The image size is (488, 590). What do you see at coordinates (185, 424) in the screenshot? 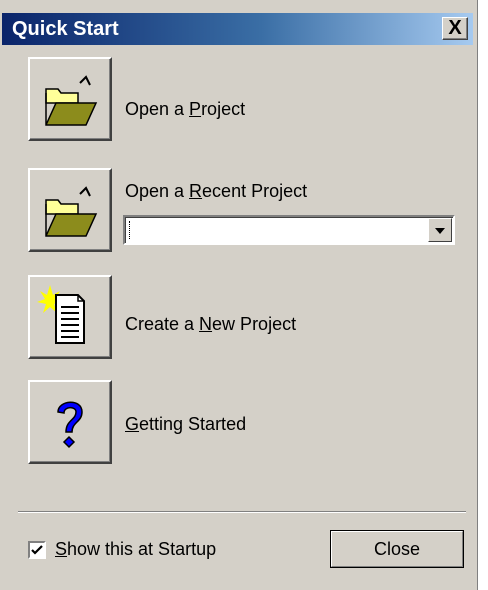
I see `getting-started-label: Getting Started` at bounding box center [185, 424].